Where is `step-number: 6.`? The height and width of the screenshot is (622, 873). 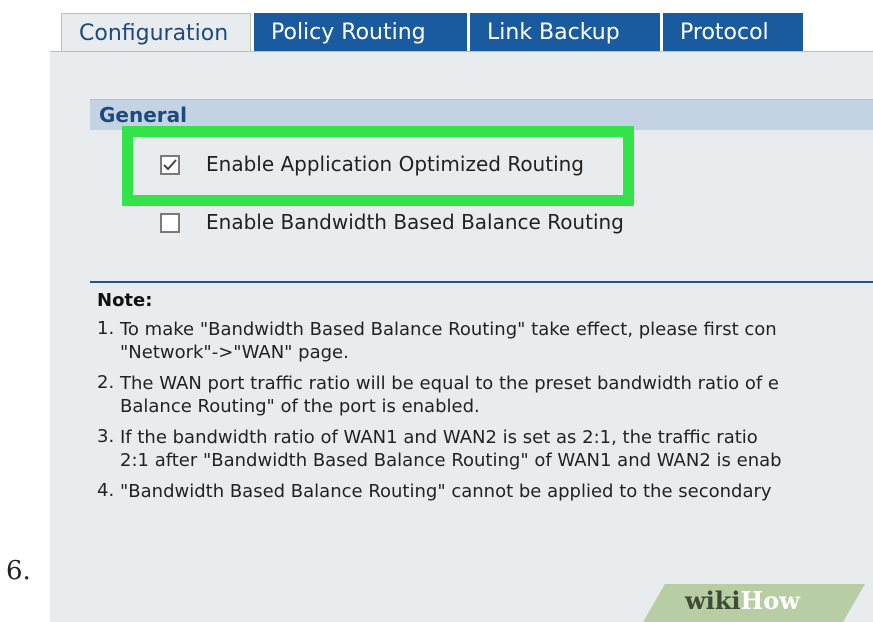
step-number: 6. is located at coordinates (18, 571).